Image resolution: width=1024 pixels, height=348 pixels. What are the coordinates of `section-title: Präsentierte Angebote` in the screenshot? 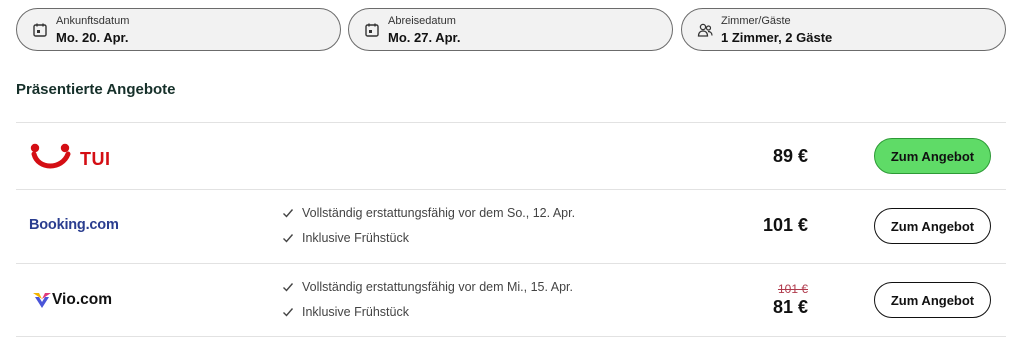 It's located at (96, 89).